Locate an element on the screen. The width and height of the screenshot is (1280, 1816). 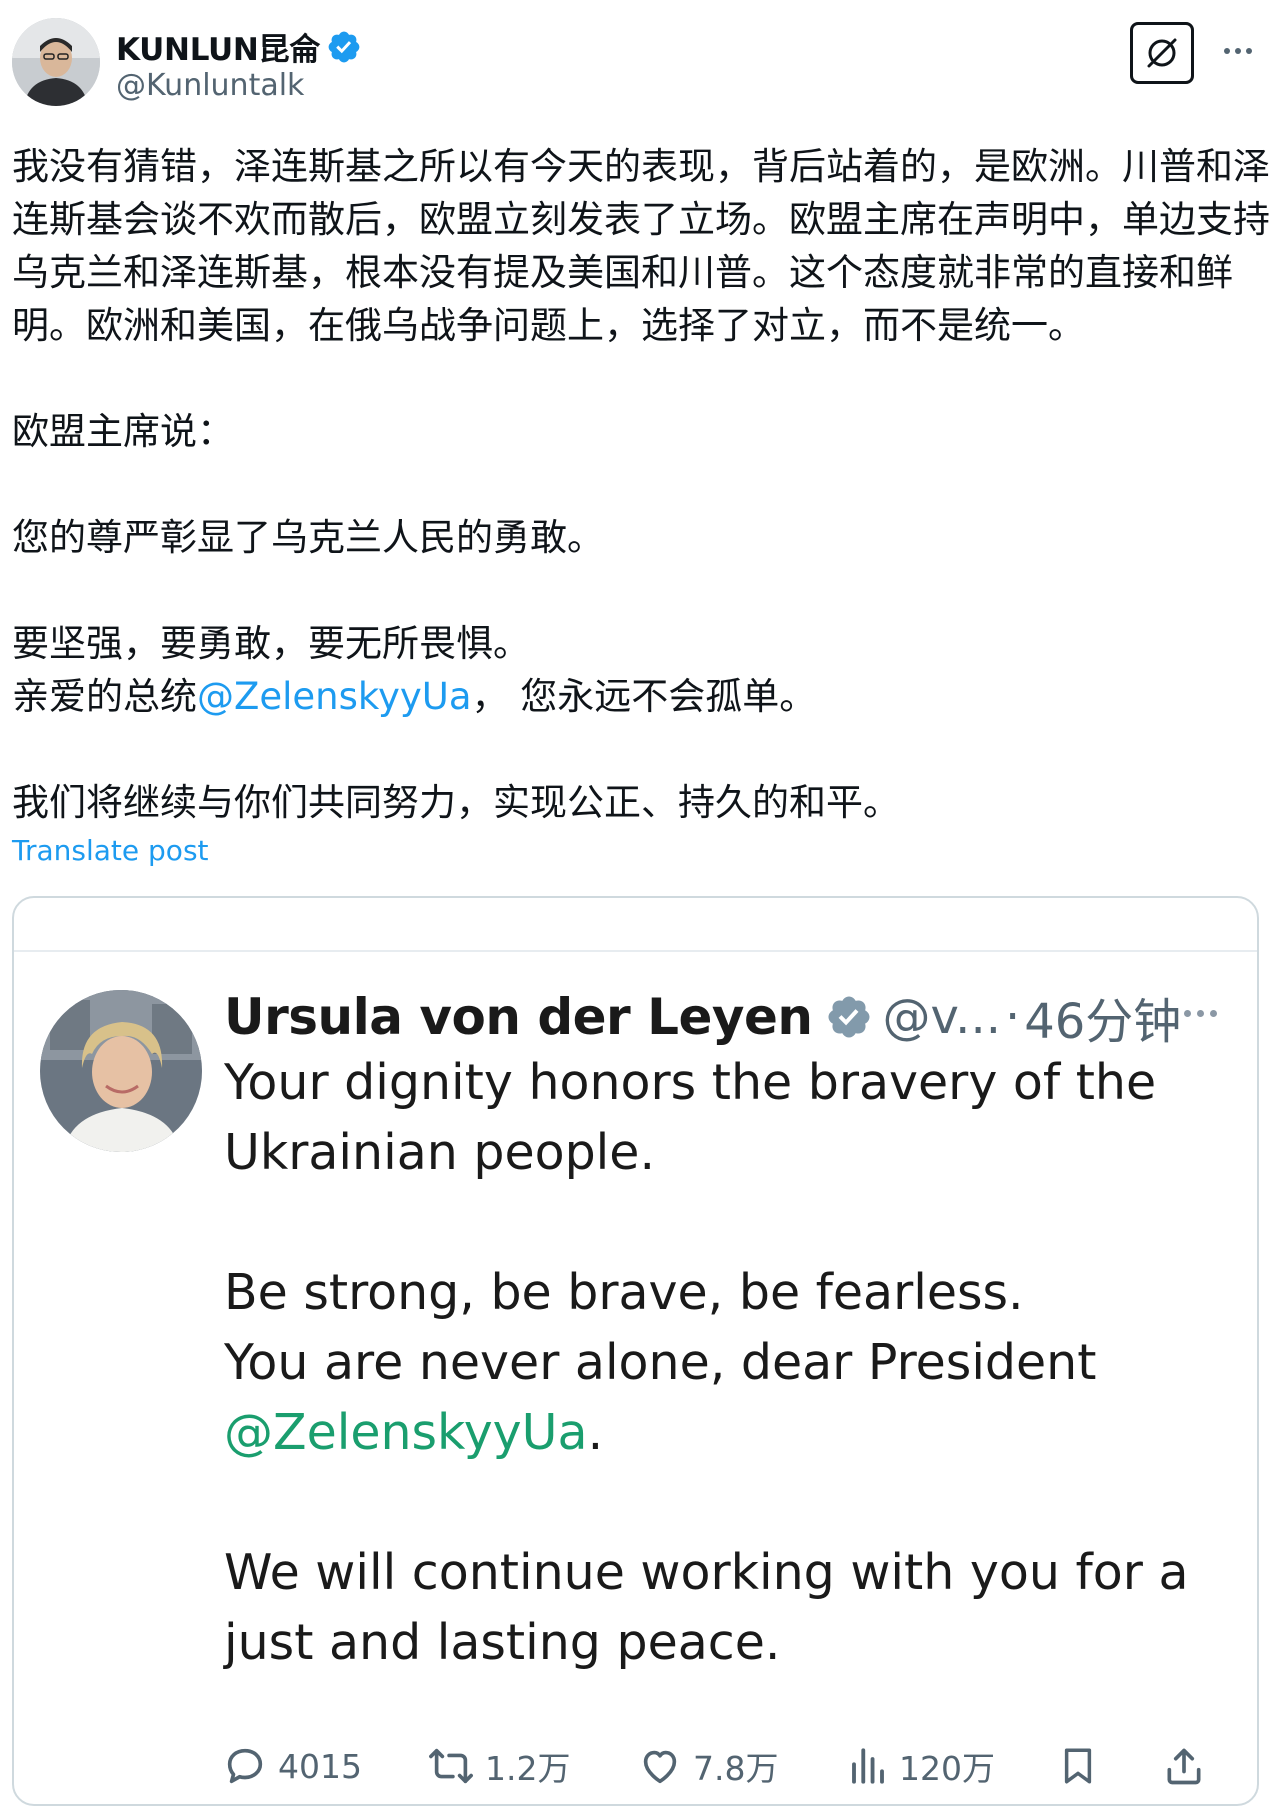
author-display-name: KUNLUN昆侖 is located at coordinates (218, 46).